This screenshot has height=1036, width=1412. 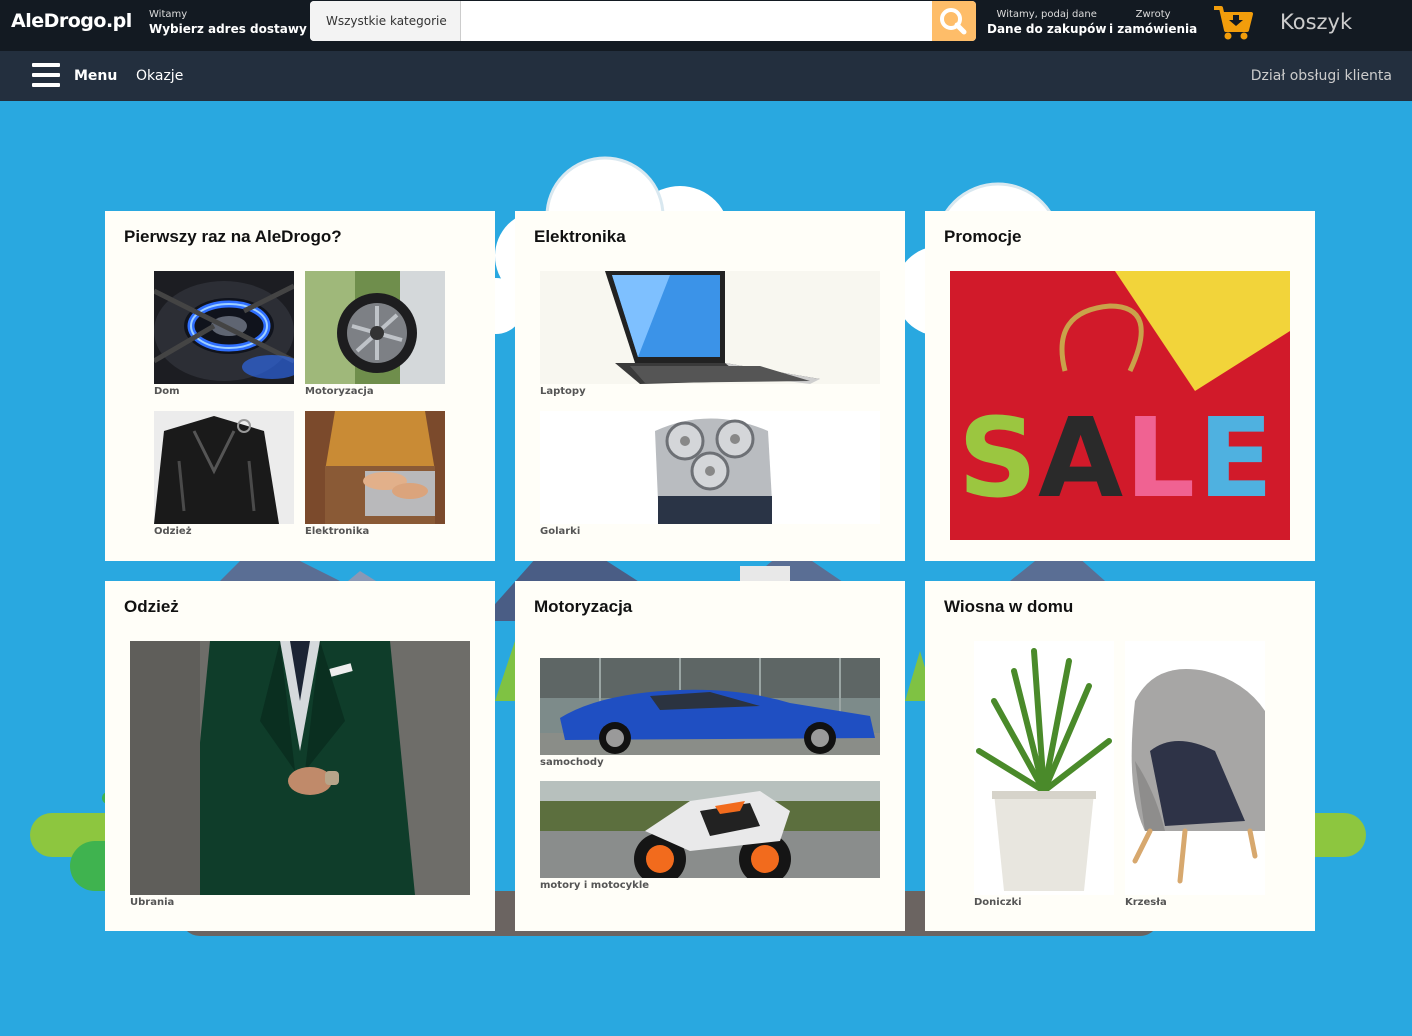 I want to click on search-category-select: Wszystkie kategorie, so click(x=385, y=21).